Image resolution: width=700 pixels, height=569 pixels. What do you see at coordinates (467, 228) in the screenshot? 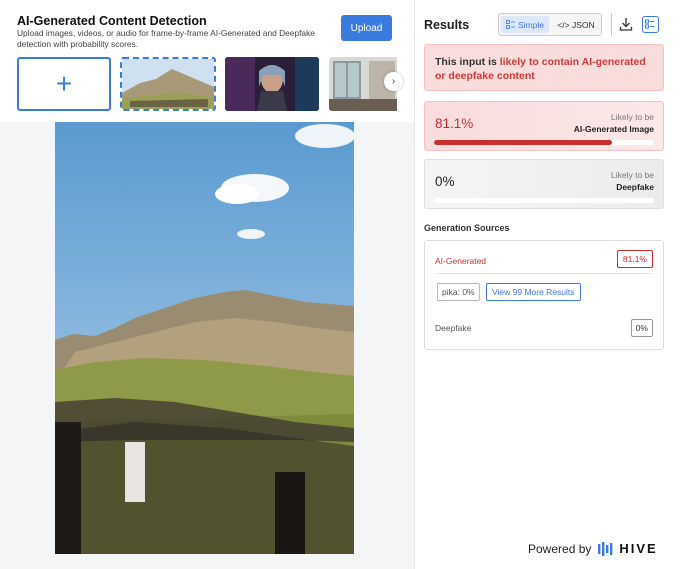
I see `sources-heading: Generation Sources` at bounding box center [467, 228].